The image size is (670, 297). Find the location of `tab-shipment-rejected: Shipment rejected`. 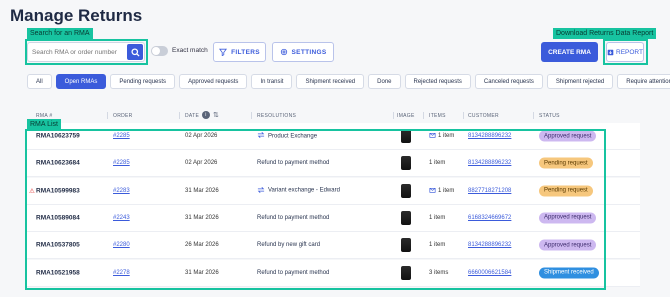

tab-shipment-rejected: Shipment rejected is located at coordinates (580, 81).